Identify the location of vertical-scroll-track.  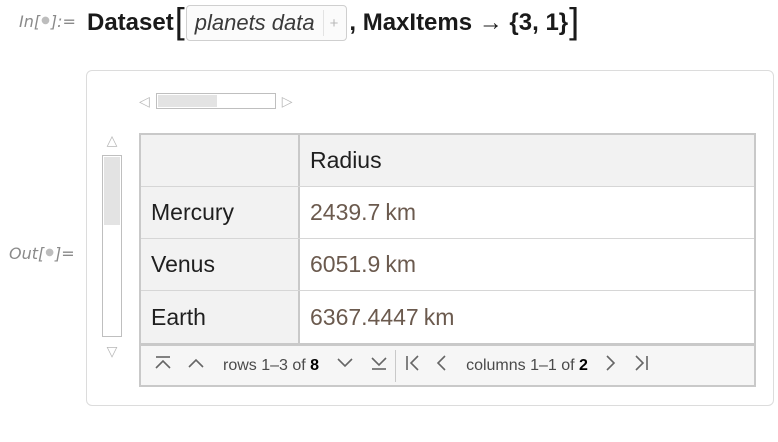
(112, 246).